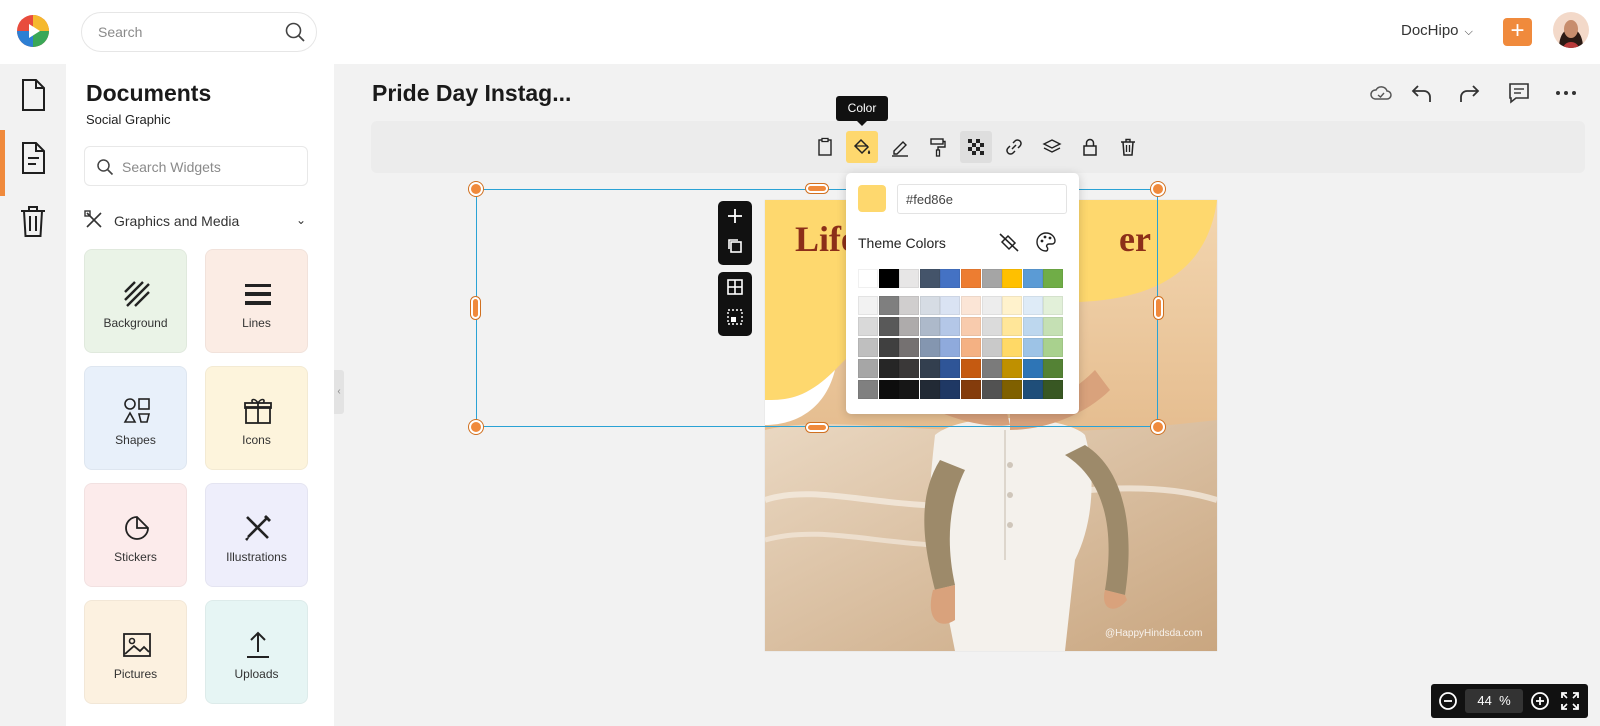 This screenshot has width=1600, height=726. What do you see at coordinates (982, 199) in the screenshot?
I see `hex-color-input` at bounding box center [982, 199].